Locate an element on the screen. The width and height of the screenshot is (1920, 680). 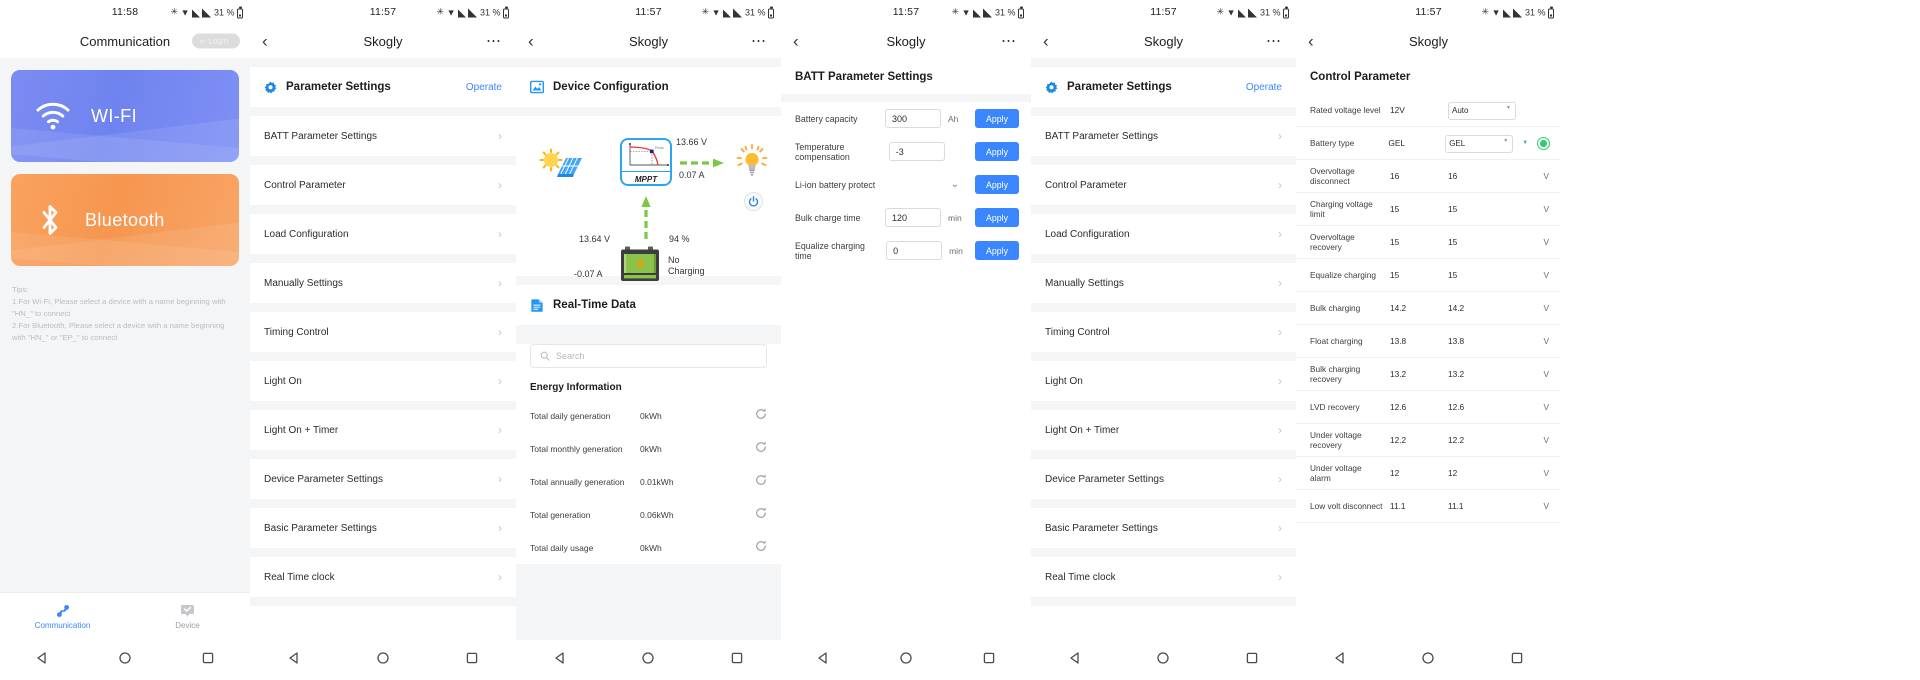
battery-percent: 31 % is located at coordinates (224, 12).